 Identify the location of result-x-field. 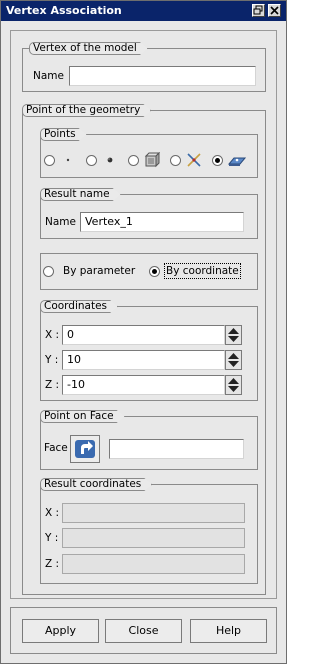
(153, 513).